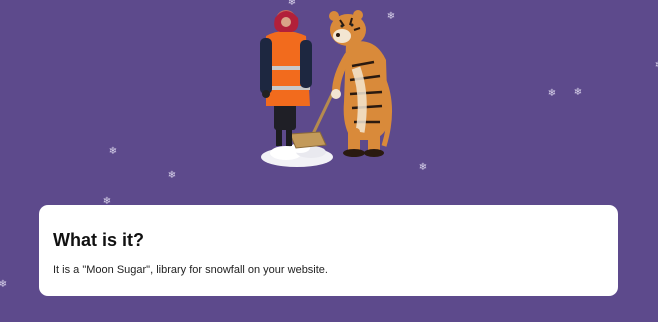 Image resolution: width=658 pixels, height=322 pixels. Describe the element at coordinates (286, 78) in the screenshot. I see `worker-figure` at that location.